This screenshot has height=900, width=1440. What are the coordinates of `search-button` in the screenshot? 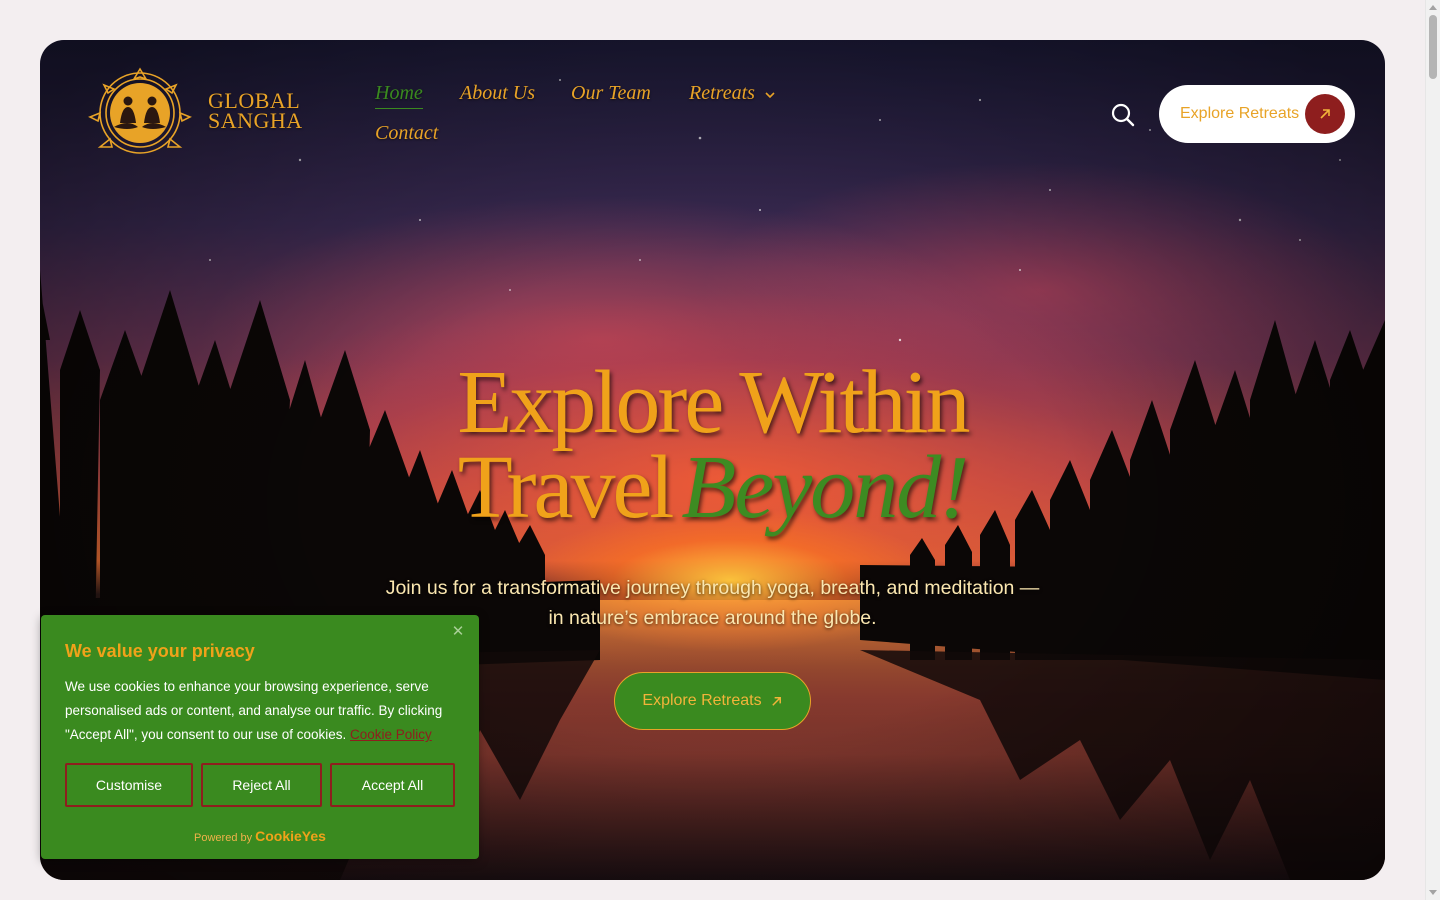 It's located at (1123, 115).